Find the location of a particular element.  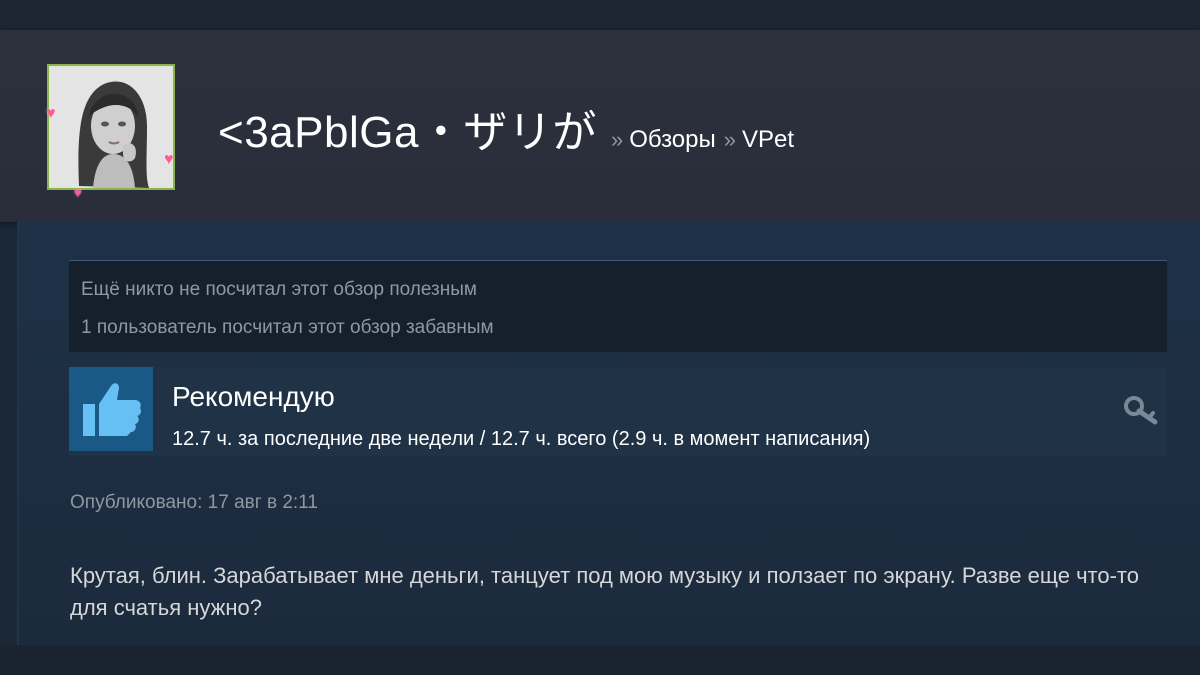

top-strip is located at coordinates (600, 15).